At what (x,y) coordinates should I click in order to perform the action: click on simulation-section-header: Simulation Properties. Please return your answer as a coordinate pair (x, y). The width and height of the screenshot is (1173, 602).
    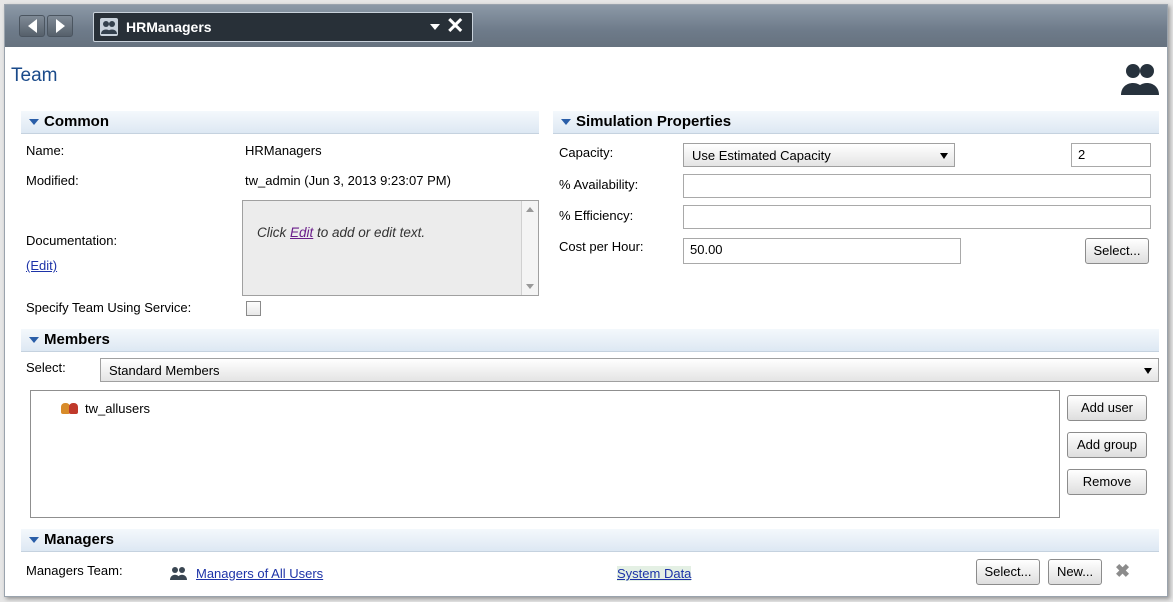
    Looking at the image, I should click on (856, 122).